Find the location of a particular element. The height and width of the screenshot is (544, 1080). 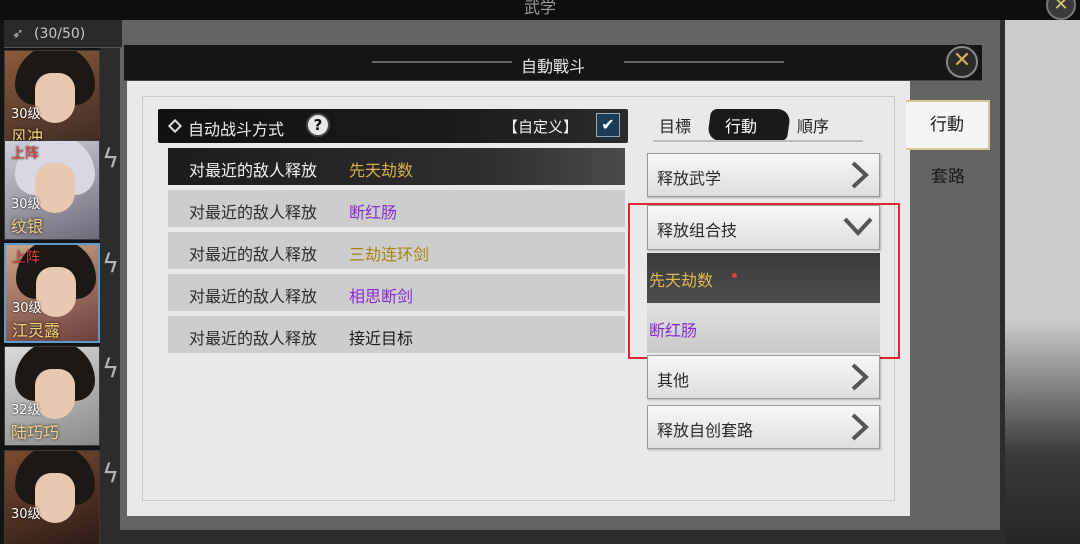

menu-label: 其他 is located at coordinates (673, 380).